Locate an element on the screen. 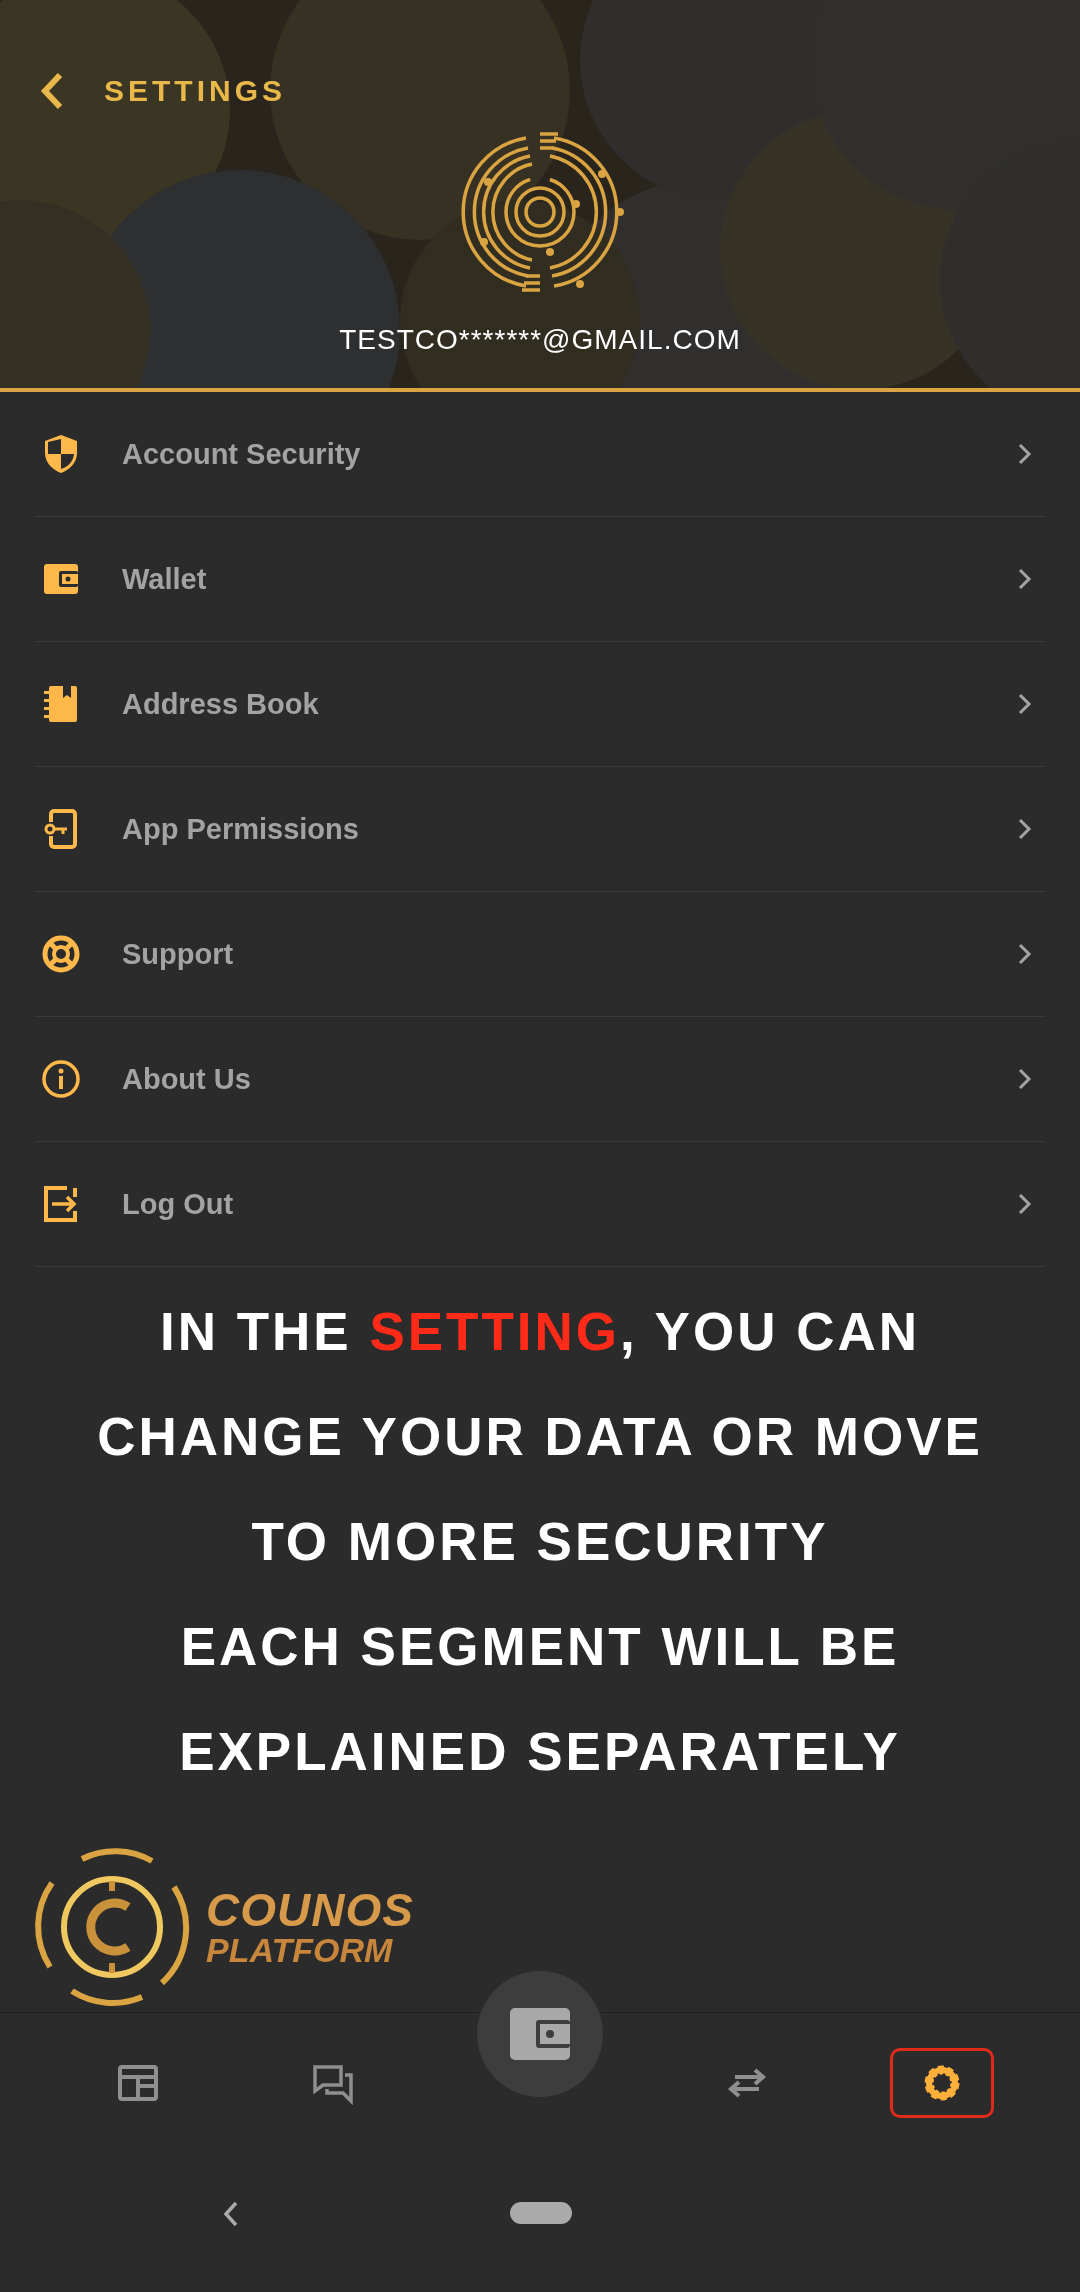 This screenshot has width=1080, height=2292. item-label: Log Out is located at coordinates (178, 1204).